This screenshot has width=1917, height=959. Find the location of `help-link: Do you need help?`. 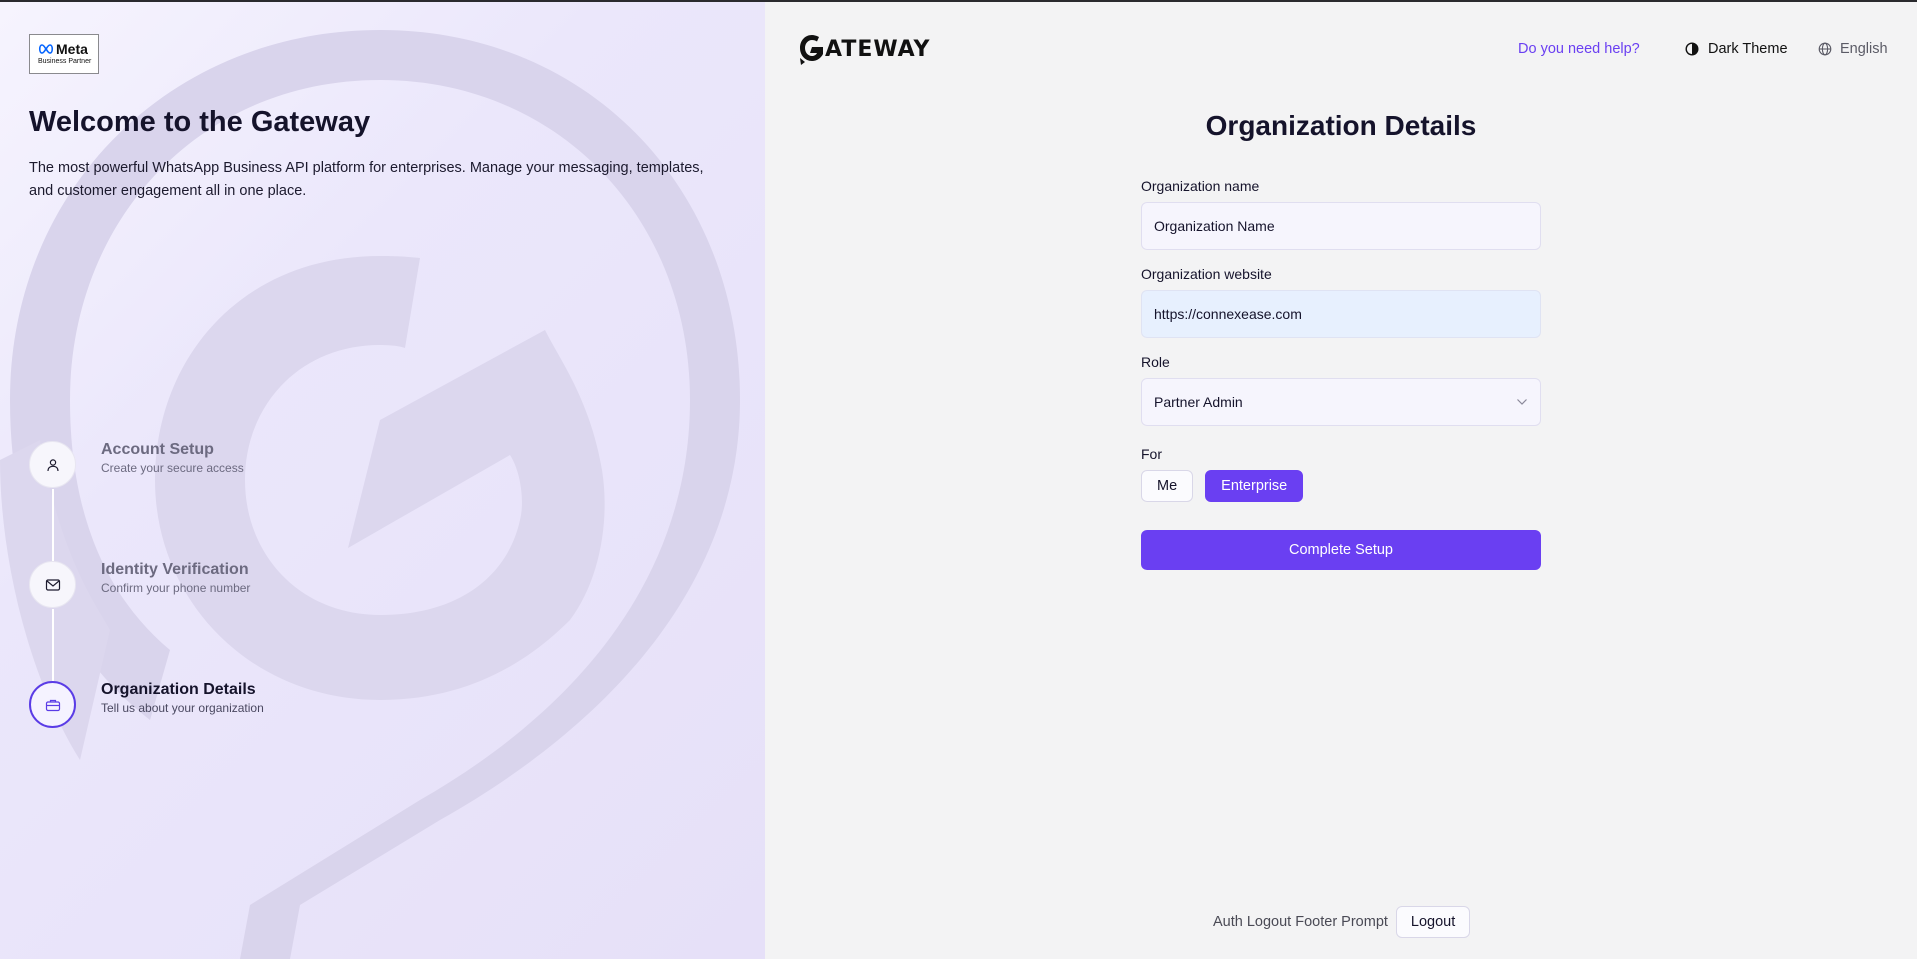

help-link: Do you need help? is located at coordinates (1579, 49).